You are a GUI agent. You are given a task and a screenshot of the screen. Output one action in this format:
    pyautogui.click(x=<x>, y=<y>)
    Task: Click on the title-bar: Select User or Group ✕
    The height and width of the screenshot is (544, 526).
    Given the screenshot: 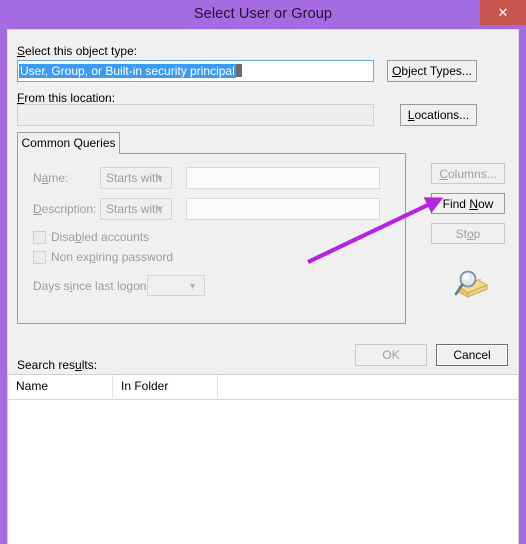 What is the action you would take?
    pyautogui.click(x=263, y=14)
    